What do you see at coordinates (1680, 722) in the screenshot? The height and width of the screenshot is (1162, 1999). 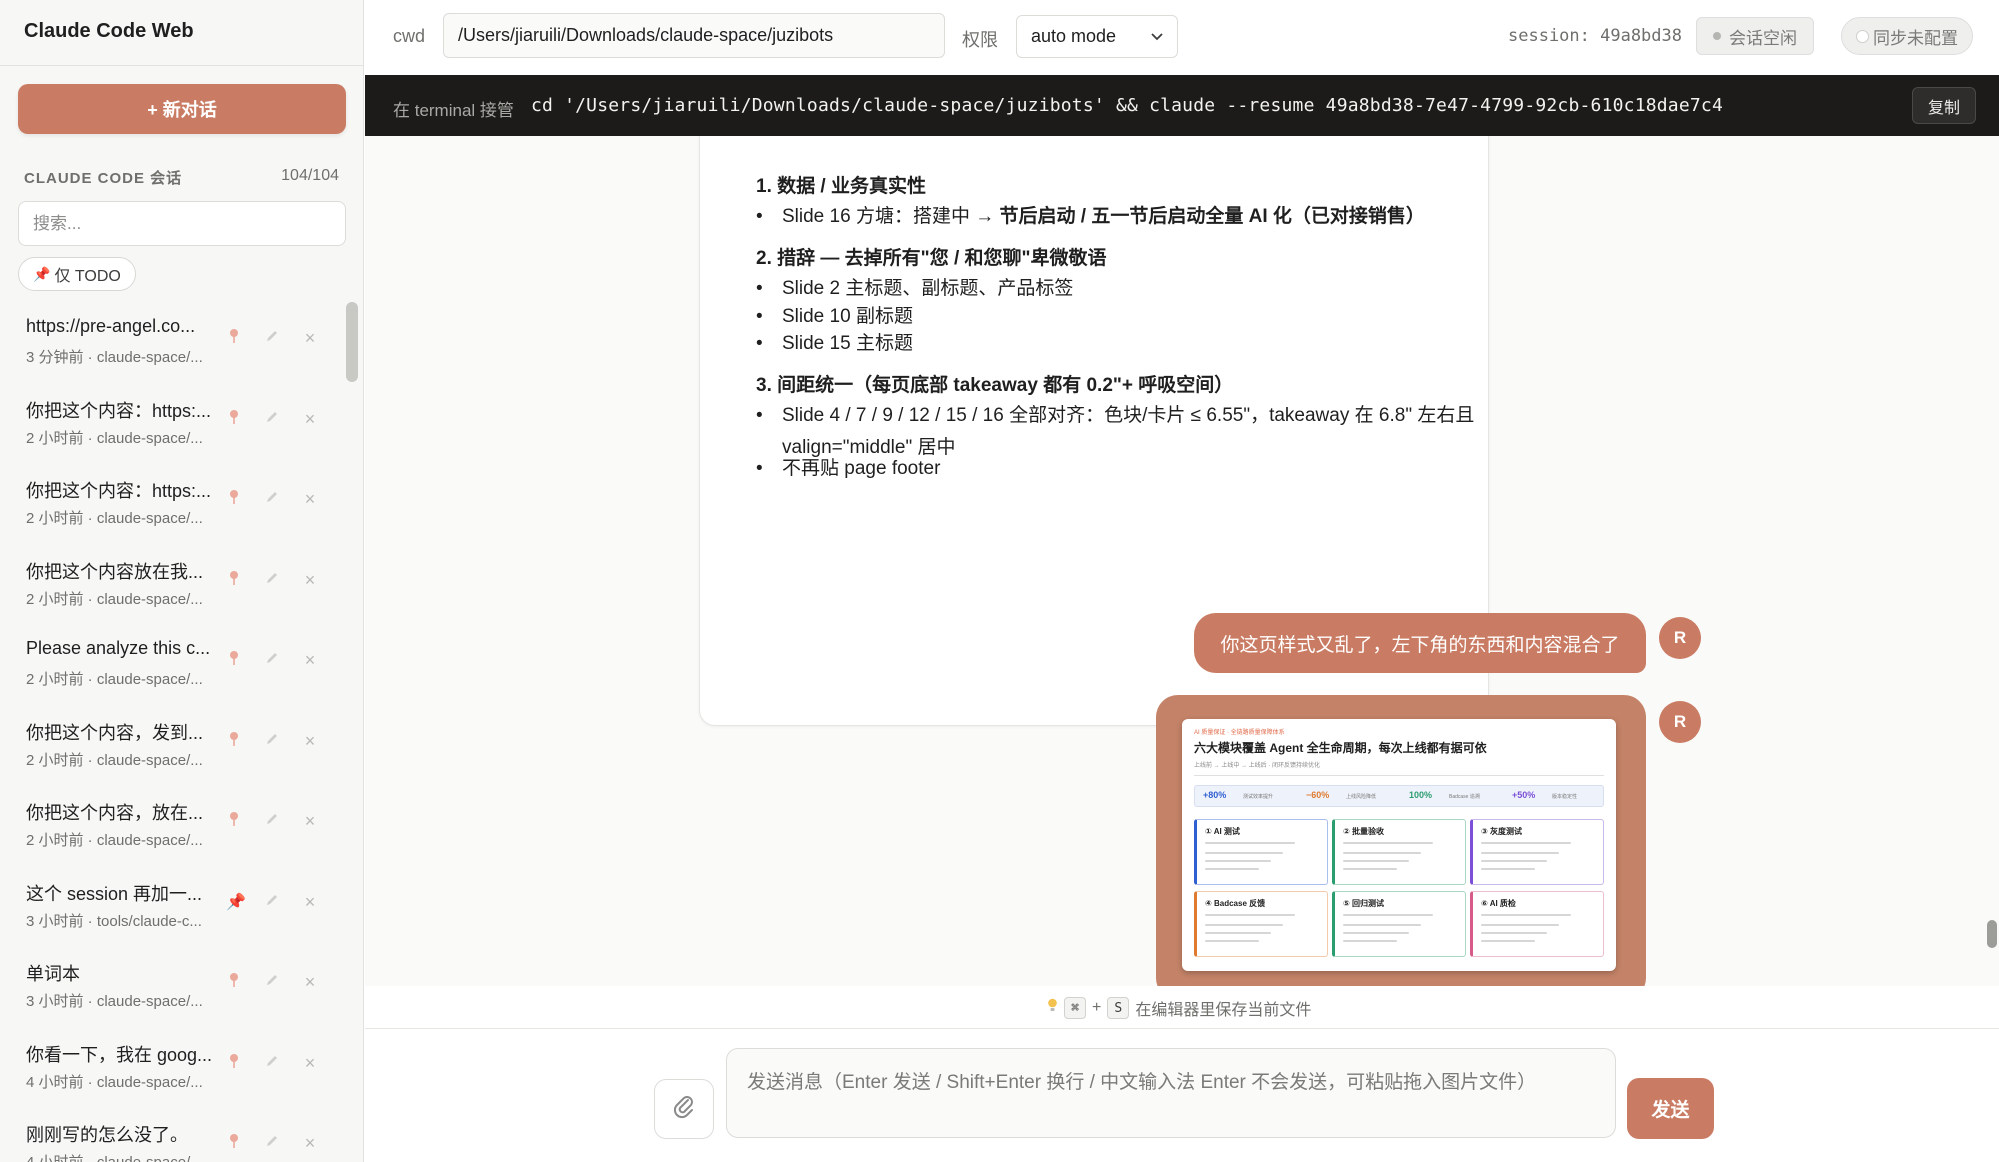 I see `user-avatar: R` at bounding box center [1680, 722].